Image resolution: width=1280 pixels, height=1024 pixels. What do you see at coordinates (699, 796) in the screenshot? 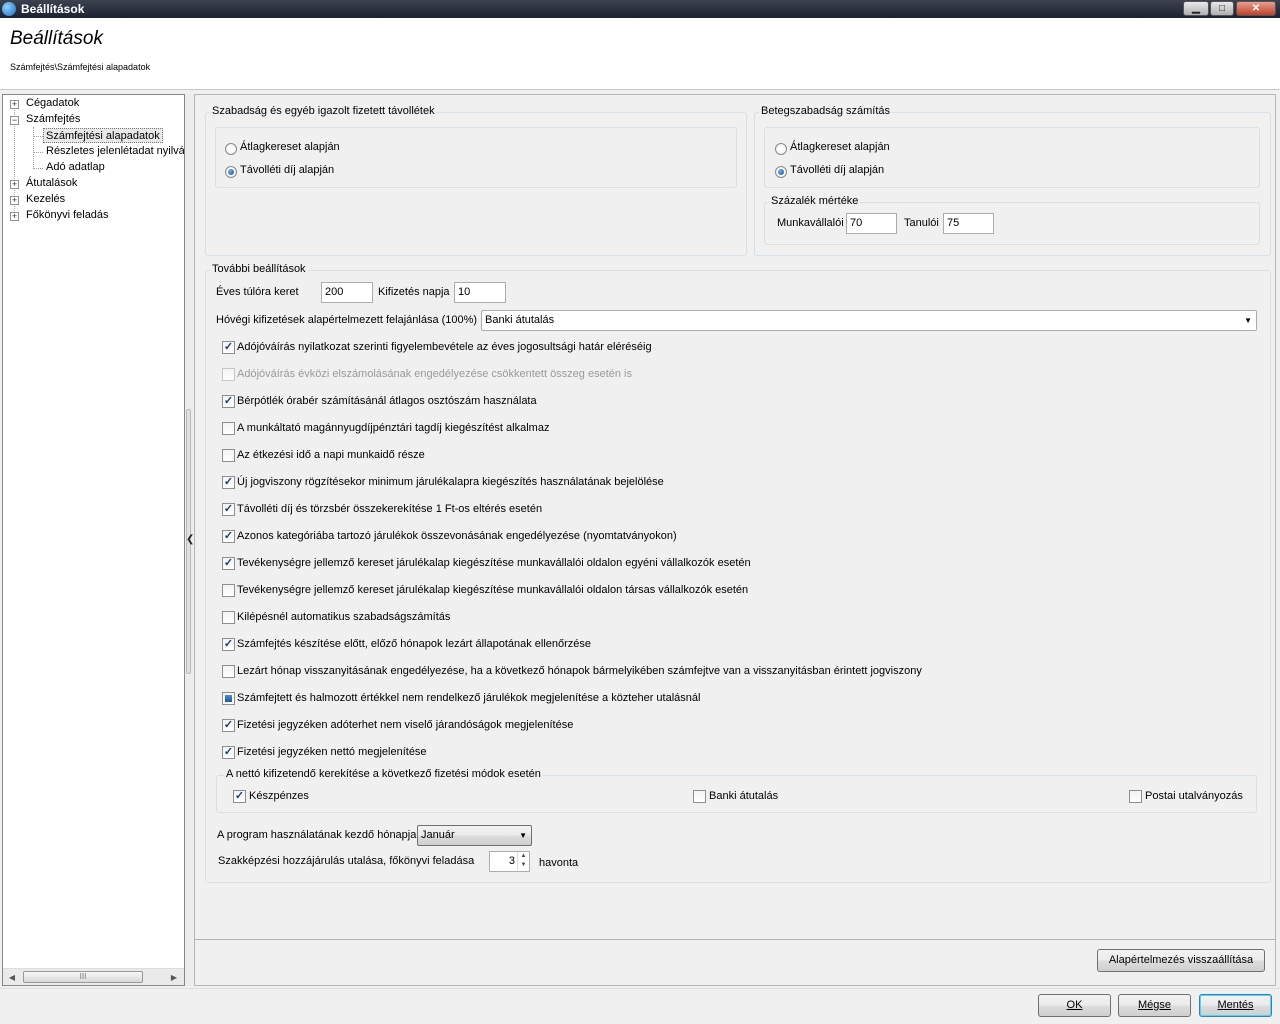
I see `banki-atutalas-checkbox` at bounding box center [699, 796].